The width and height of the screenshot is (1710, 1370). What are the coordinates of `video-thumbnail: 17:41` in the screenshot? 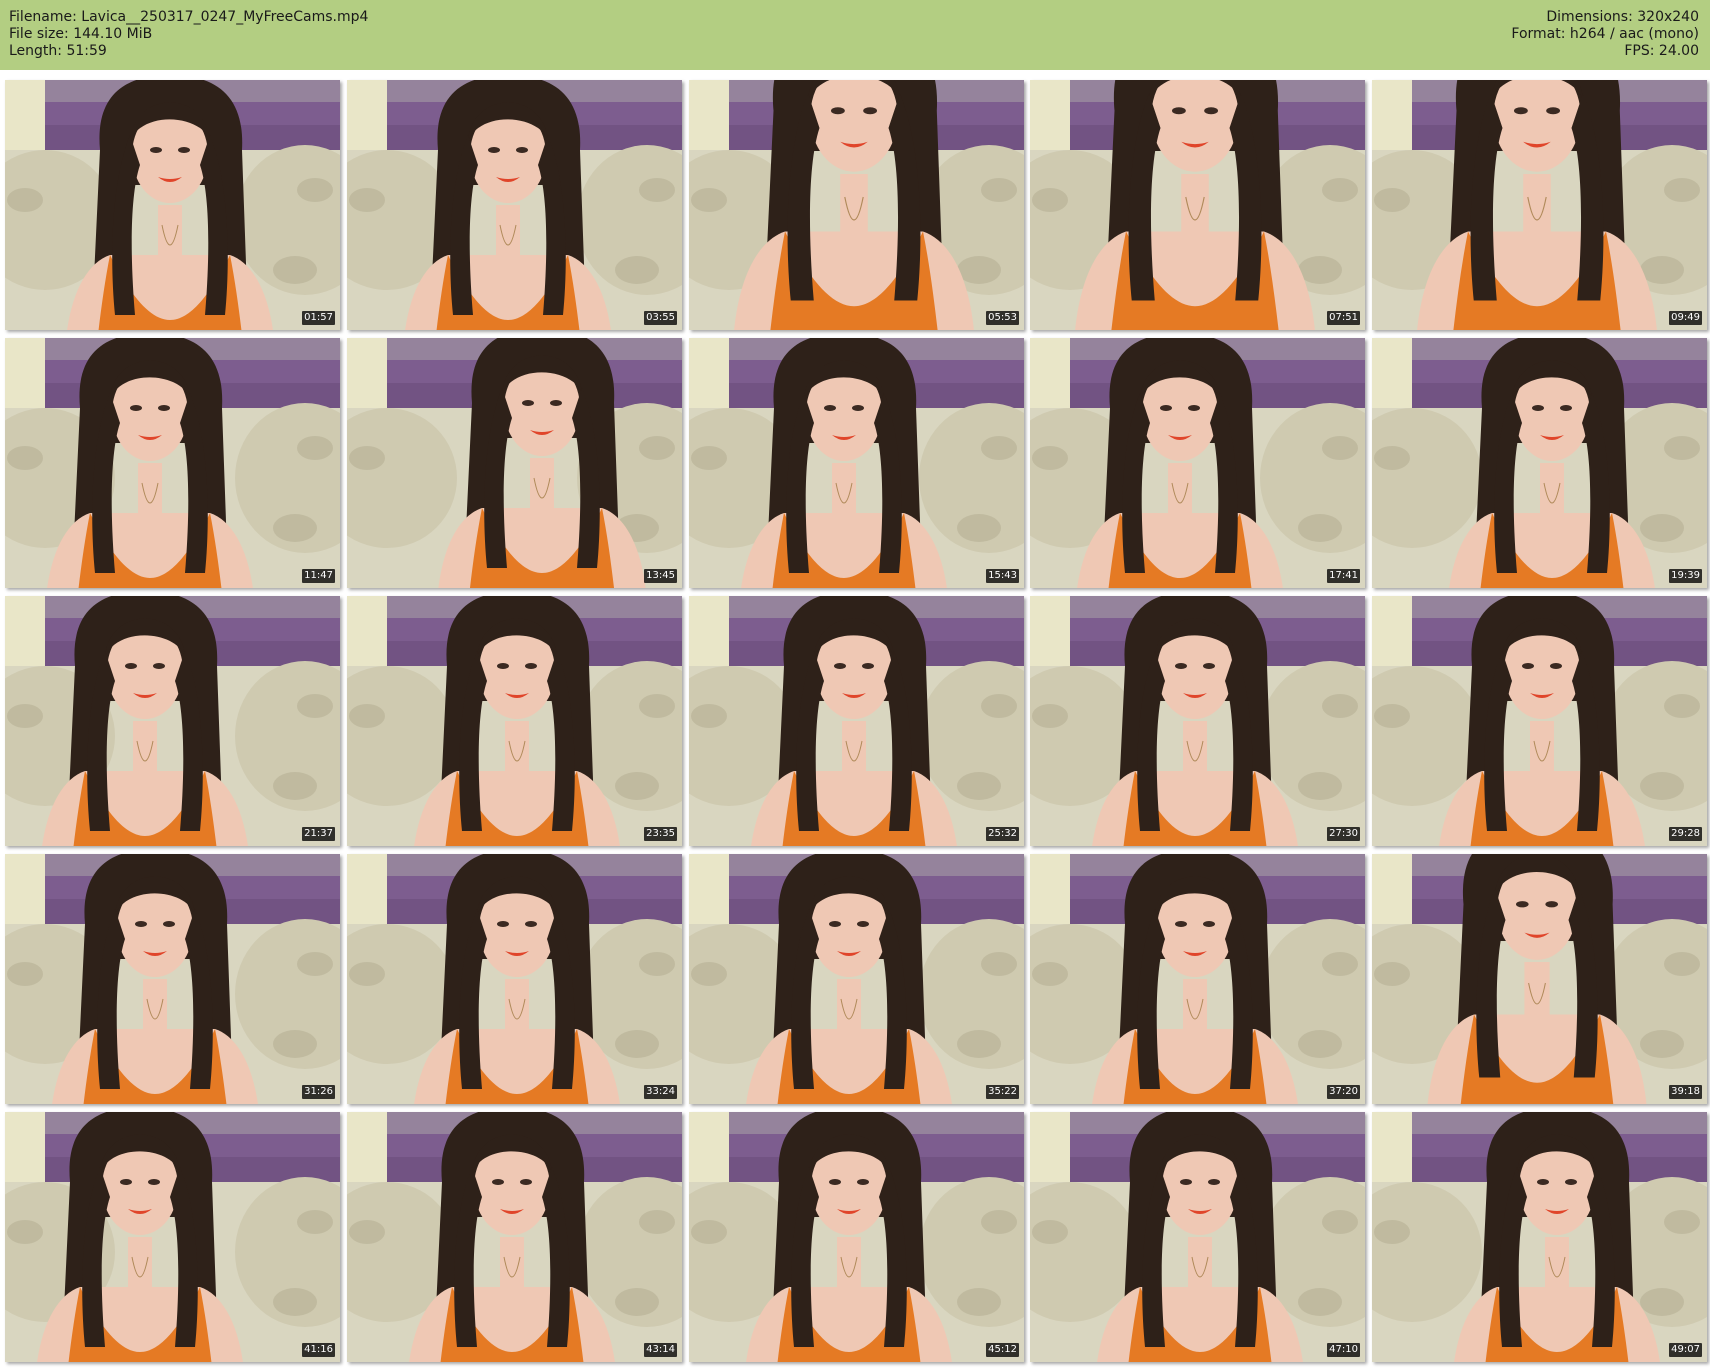 It's located at (1197, 463).